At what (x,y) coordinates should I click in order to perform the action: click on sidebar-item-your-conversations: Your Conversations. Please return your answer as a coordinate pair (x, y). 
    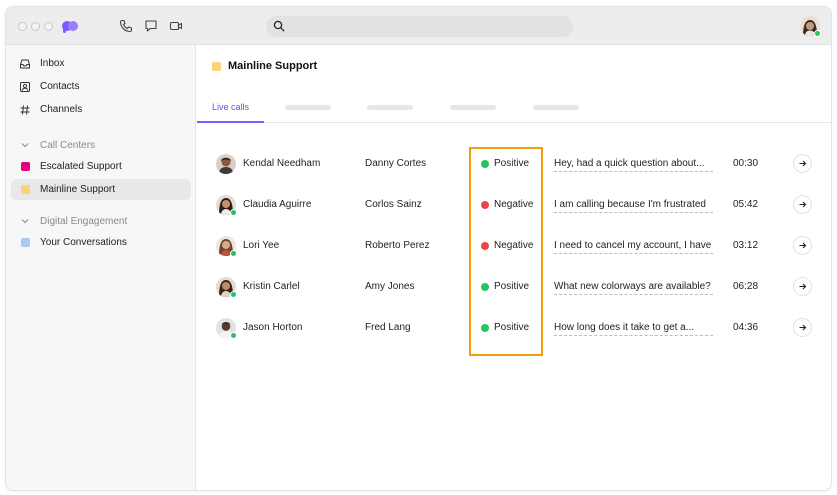
    Looking at the image, I should click on (101, 242).